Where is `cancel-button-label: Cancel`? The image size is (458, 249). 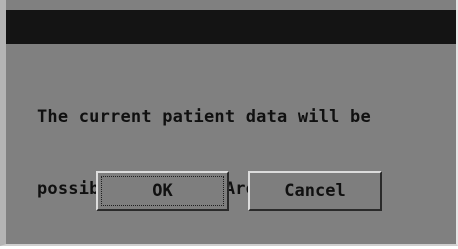 cancel-button-label: Cancel is located at coordinates (315, 191).